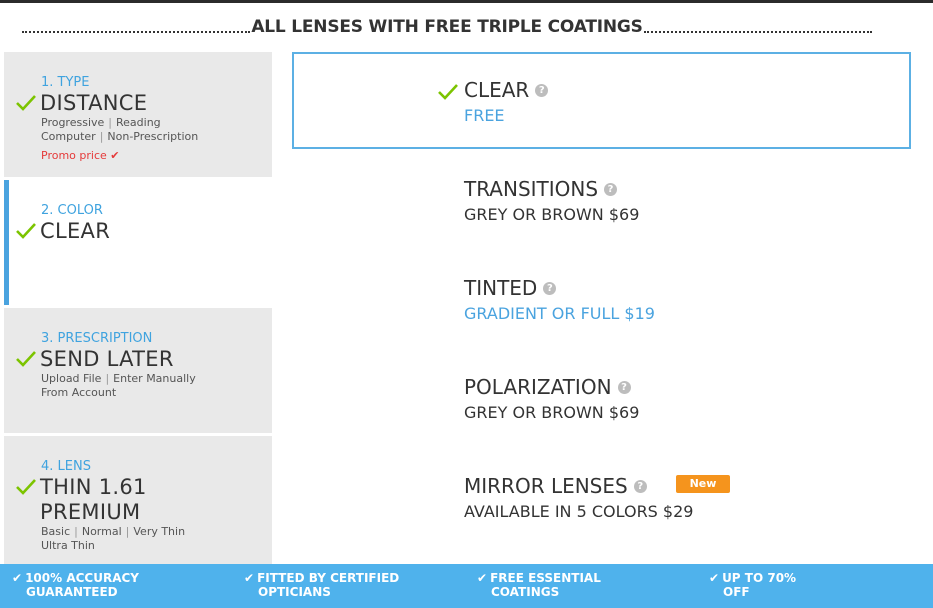  What do you see at coordinates (579, 511) in the screenshot?
I see `option-price: AVAILABLE IN 5 COLORS $29` at bounding box center [579, 511].